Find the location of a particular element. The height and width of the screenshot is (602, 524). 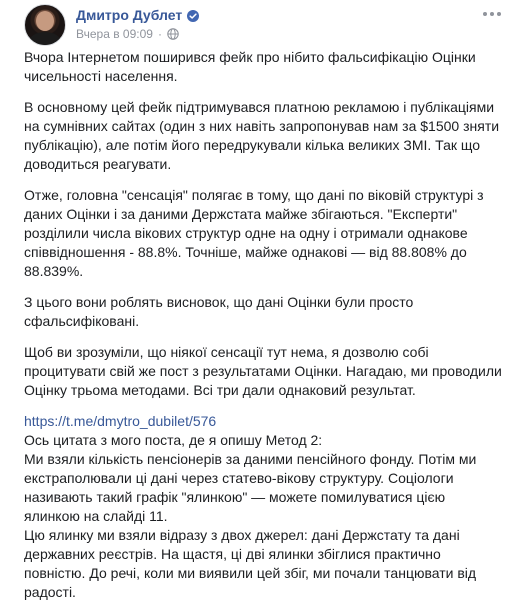

author-name: Дмитро Дублет is located at coordinates (129, 15).